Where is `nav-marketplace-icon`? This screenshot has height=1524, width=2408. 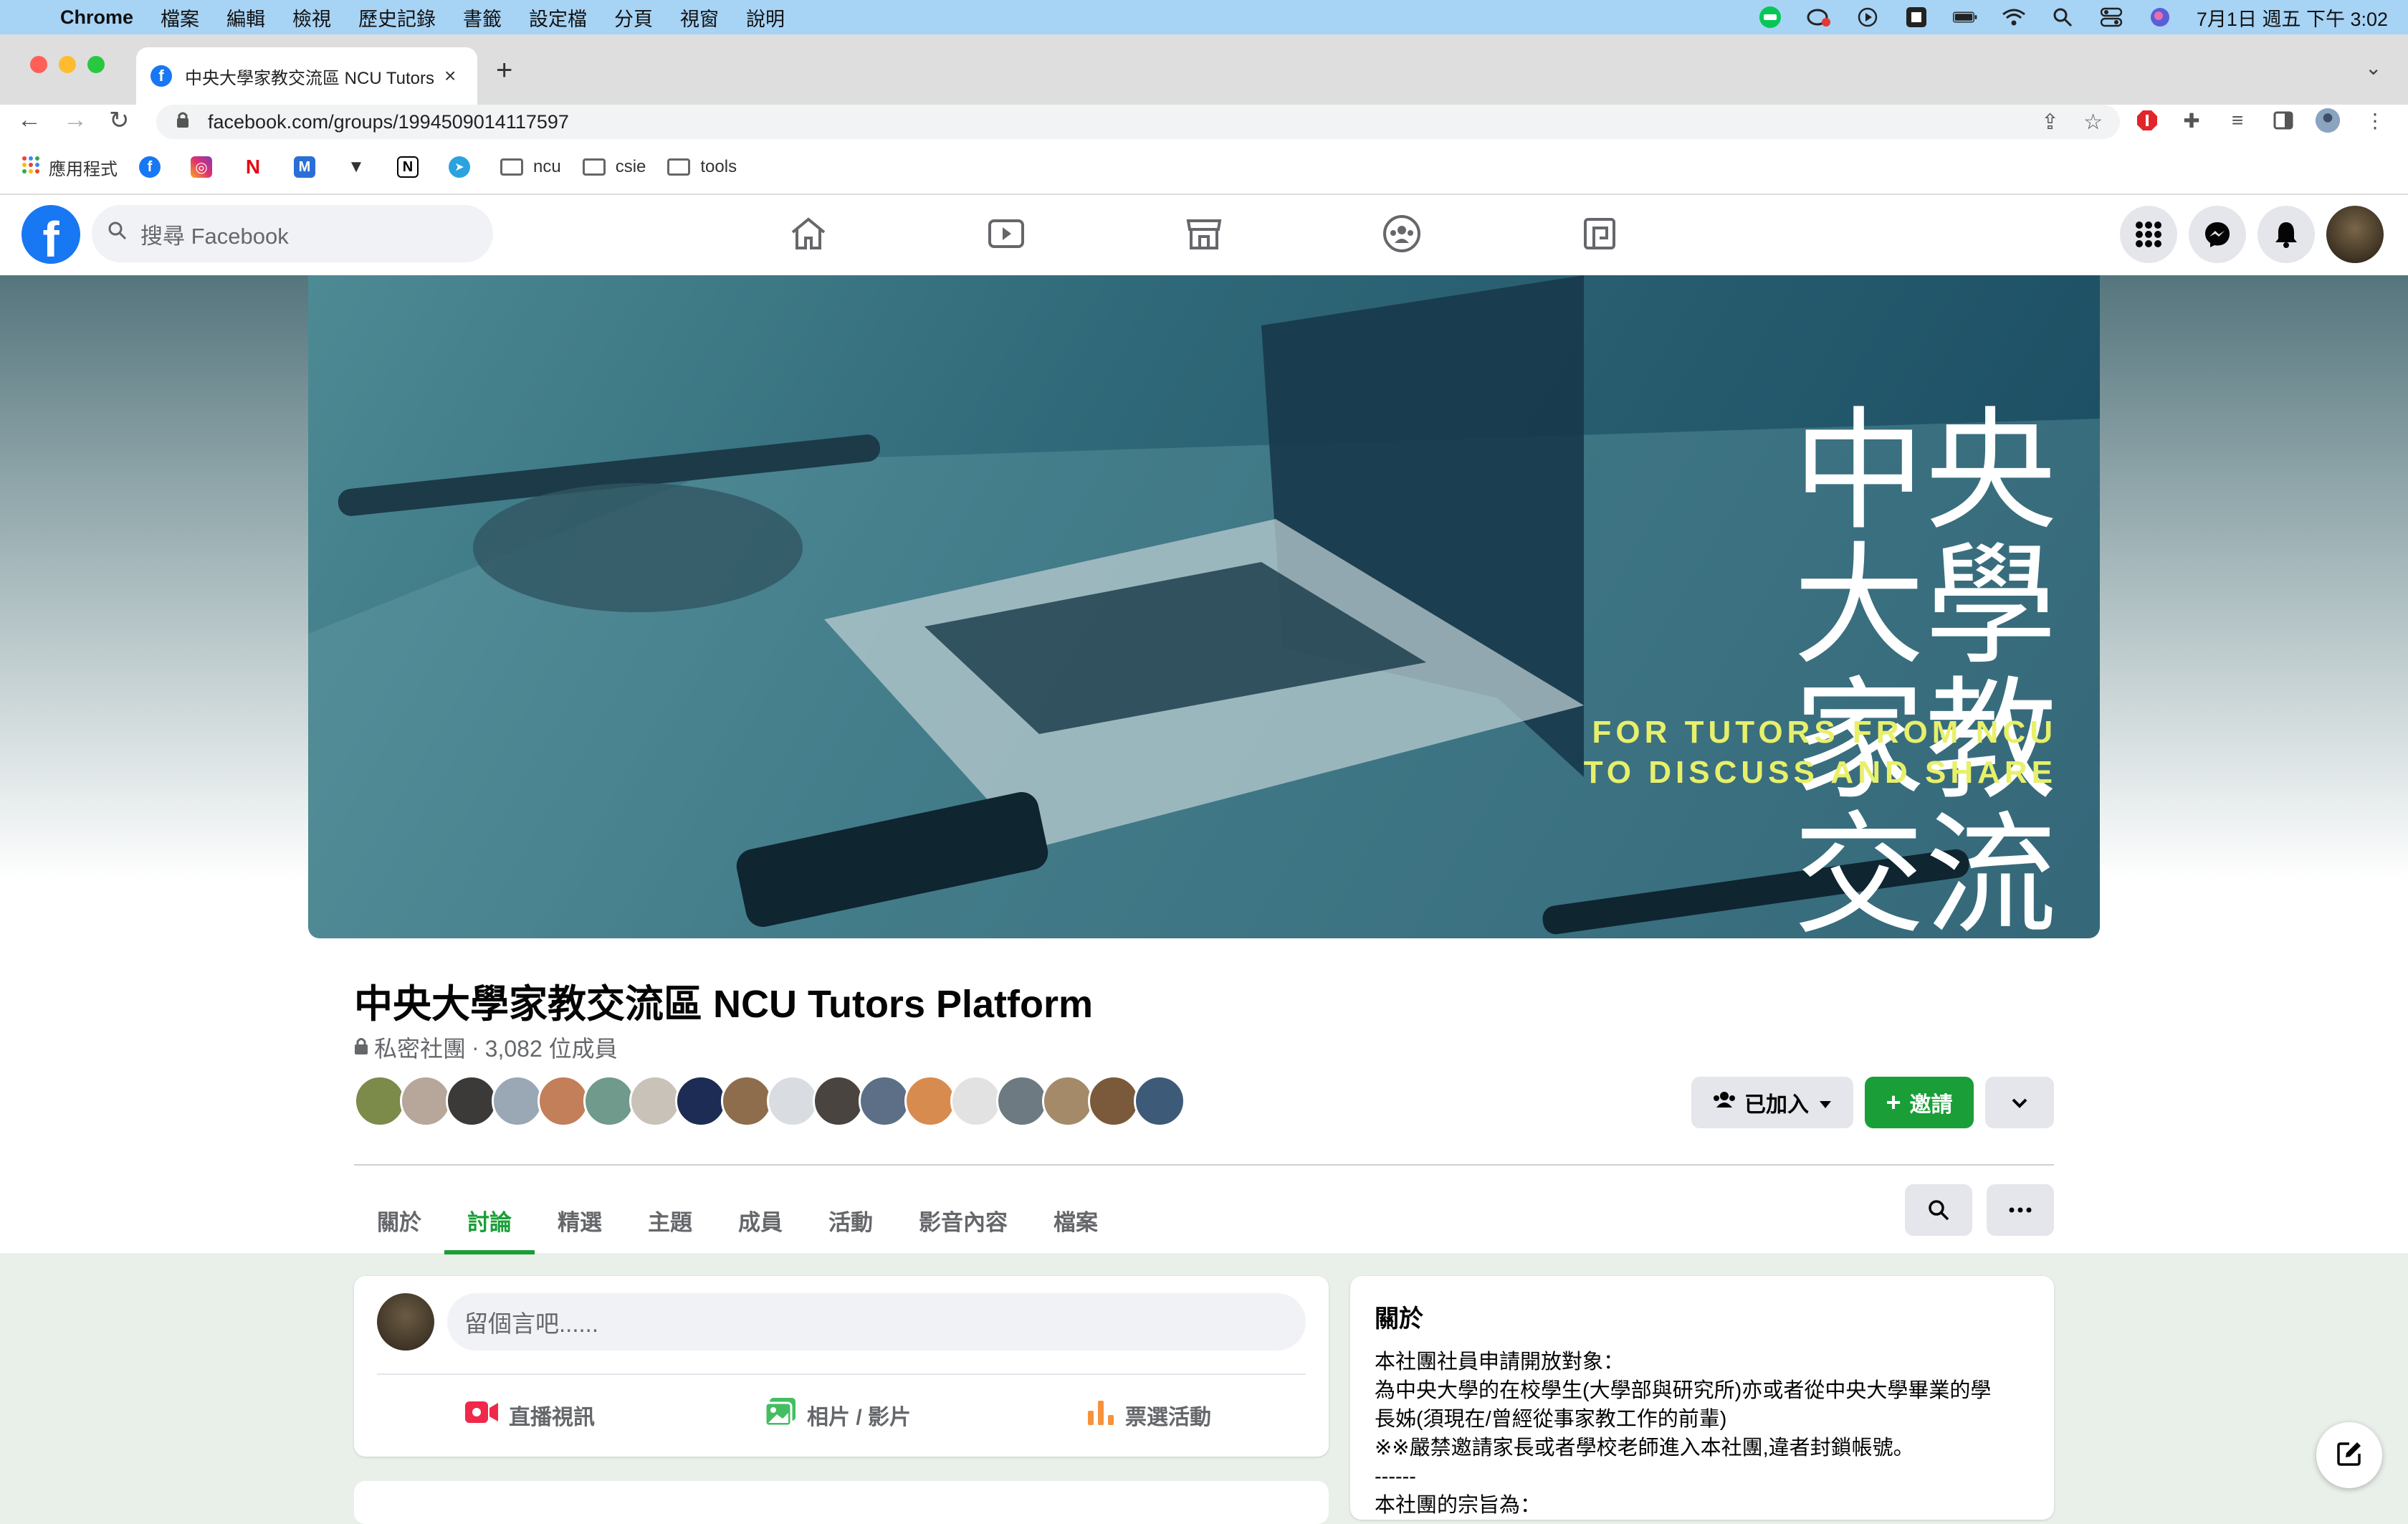
nav-marketplace-icon is located at coordinates (1204, 233).